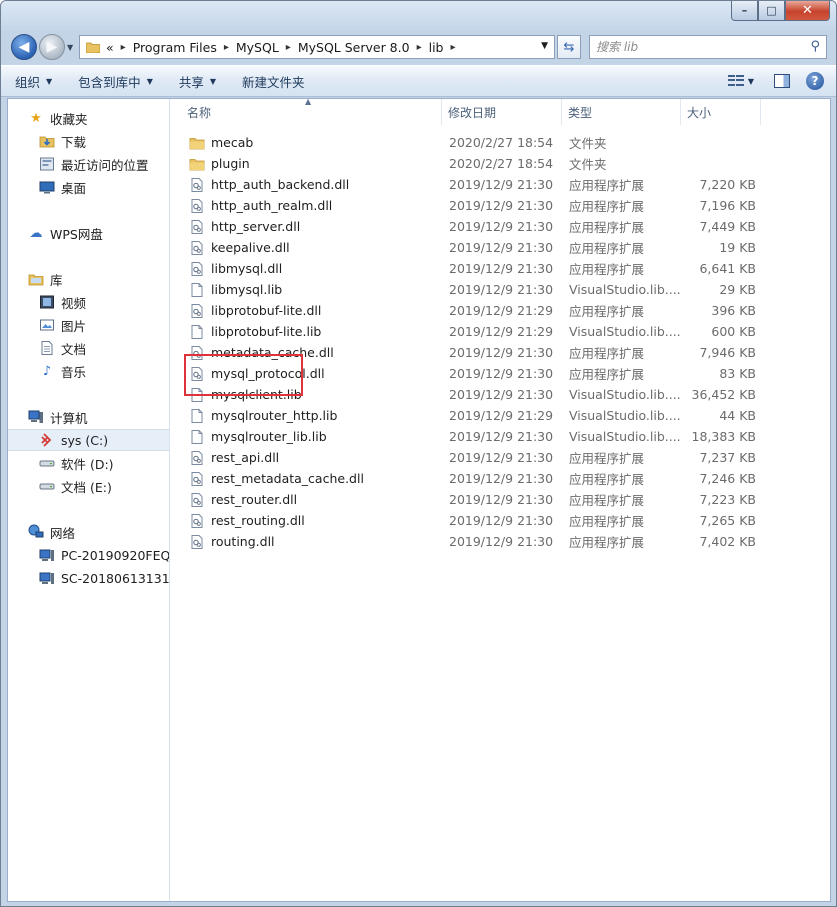  What do you see at coordinates (88, 463) in the screenshot?
I see `nav-drive-d: 软件 (D:)` at bounding box center [88, 463].